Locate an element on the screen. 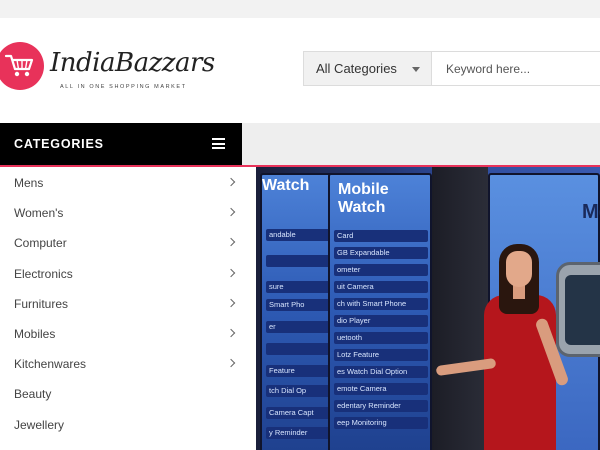  banner-row: andable is located at coordinates (299, 235).